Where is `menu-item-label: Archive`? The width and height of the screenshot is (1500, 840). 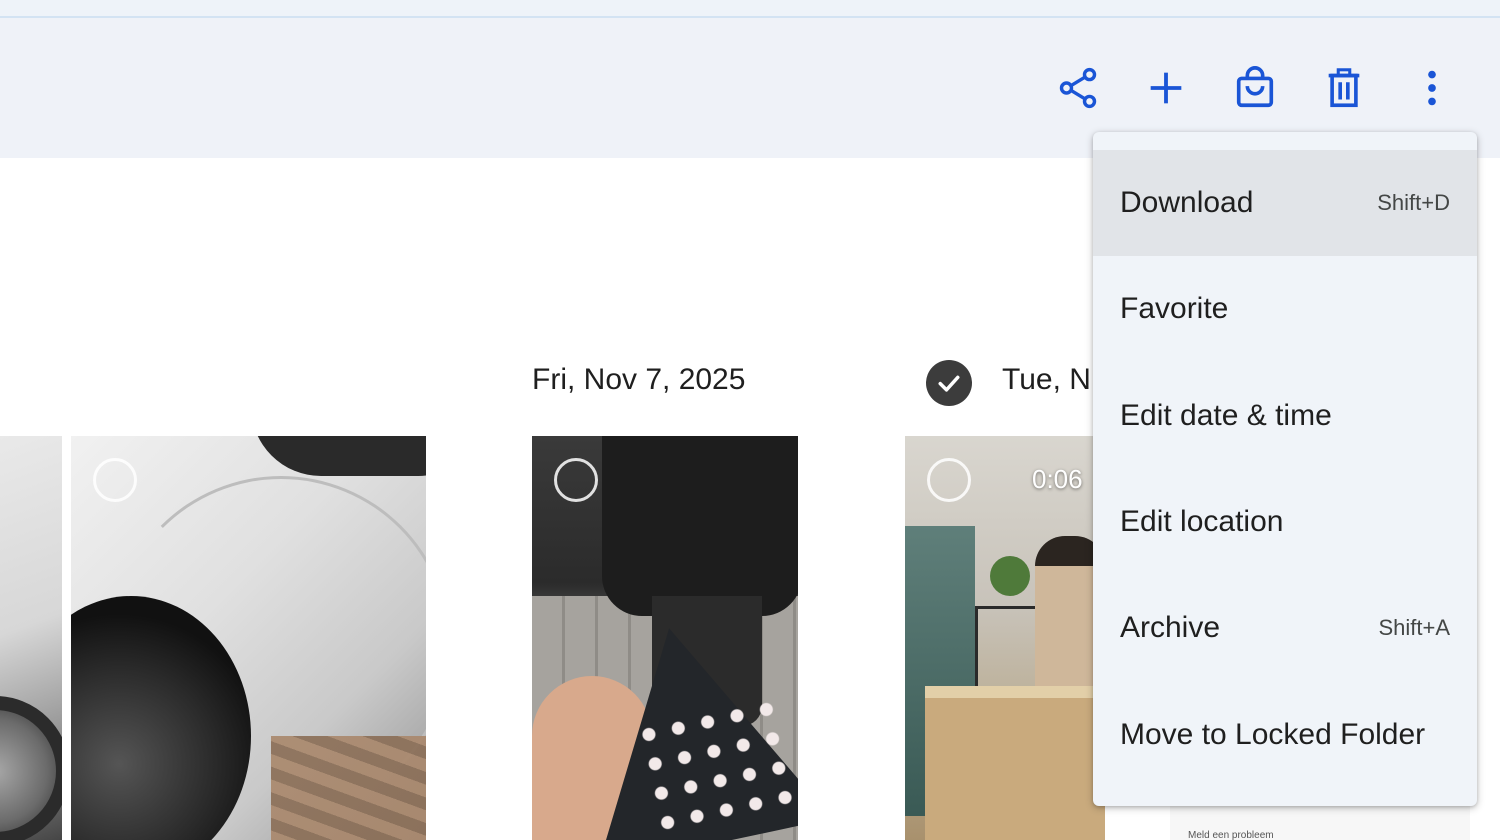 menu-item-label: Archive is located at coordinates (1170, 628).